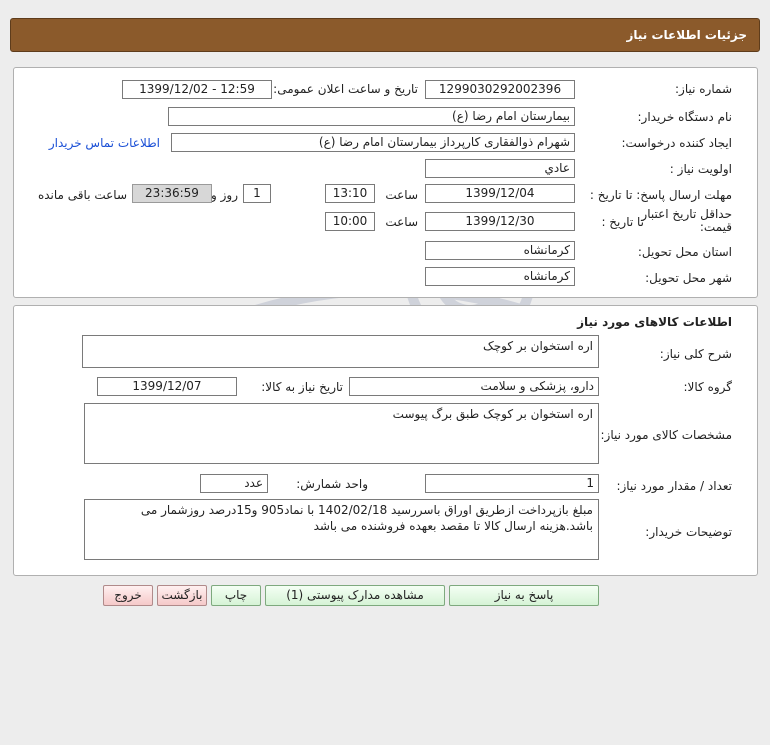  I want to click on priority-label: اولویت نیاز :, so click(700, 169).